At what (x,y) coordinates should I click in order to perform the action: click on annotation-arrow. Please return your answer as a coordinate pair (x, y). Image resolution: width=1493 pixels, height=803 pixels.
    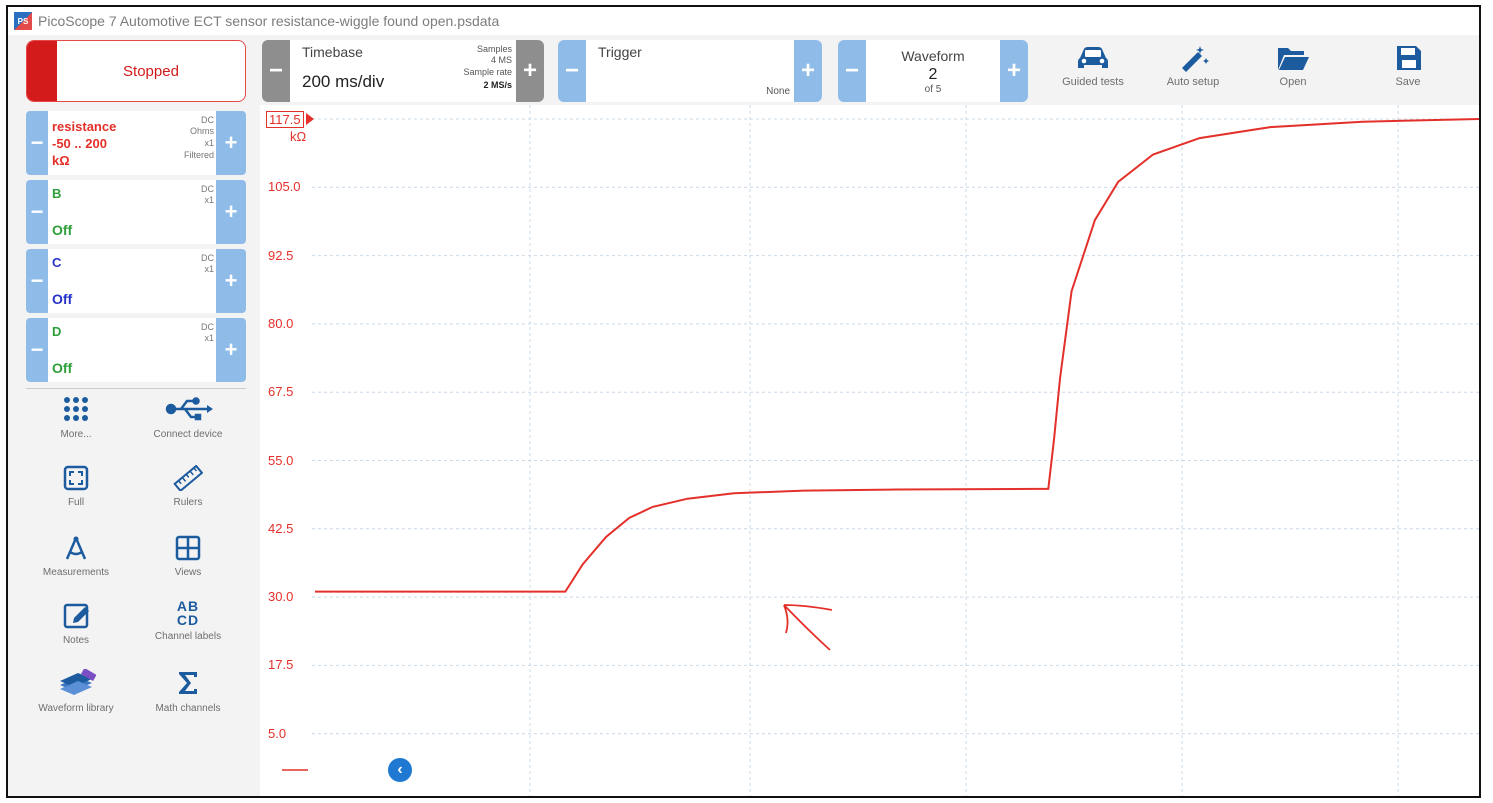
    Looking at the image, I should click on (808, 627).